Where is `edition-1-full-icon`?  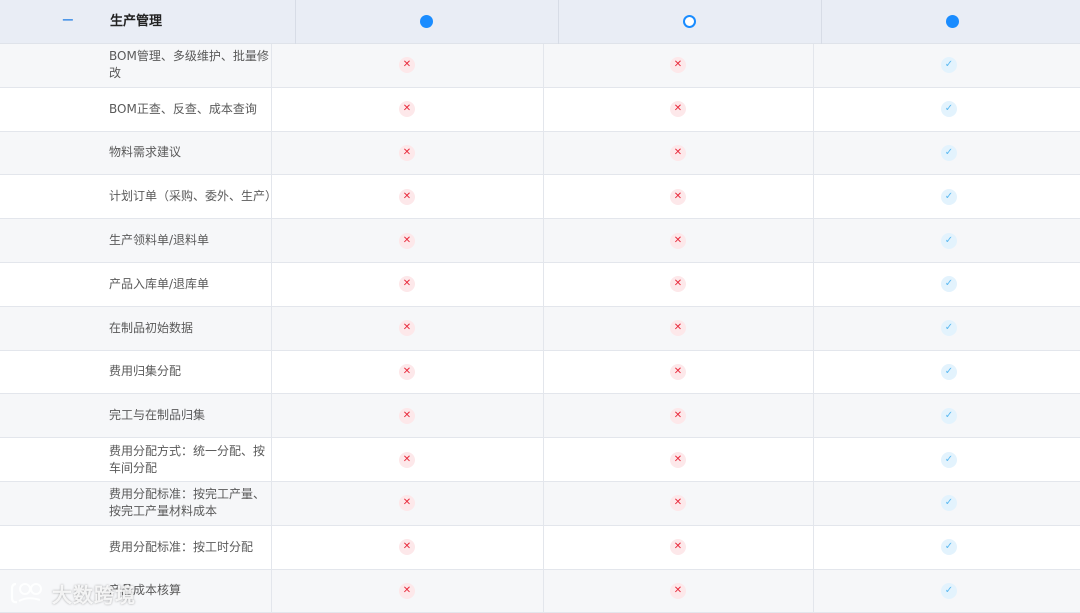 edition-1-full-icon is located at coordinates (426, 21).